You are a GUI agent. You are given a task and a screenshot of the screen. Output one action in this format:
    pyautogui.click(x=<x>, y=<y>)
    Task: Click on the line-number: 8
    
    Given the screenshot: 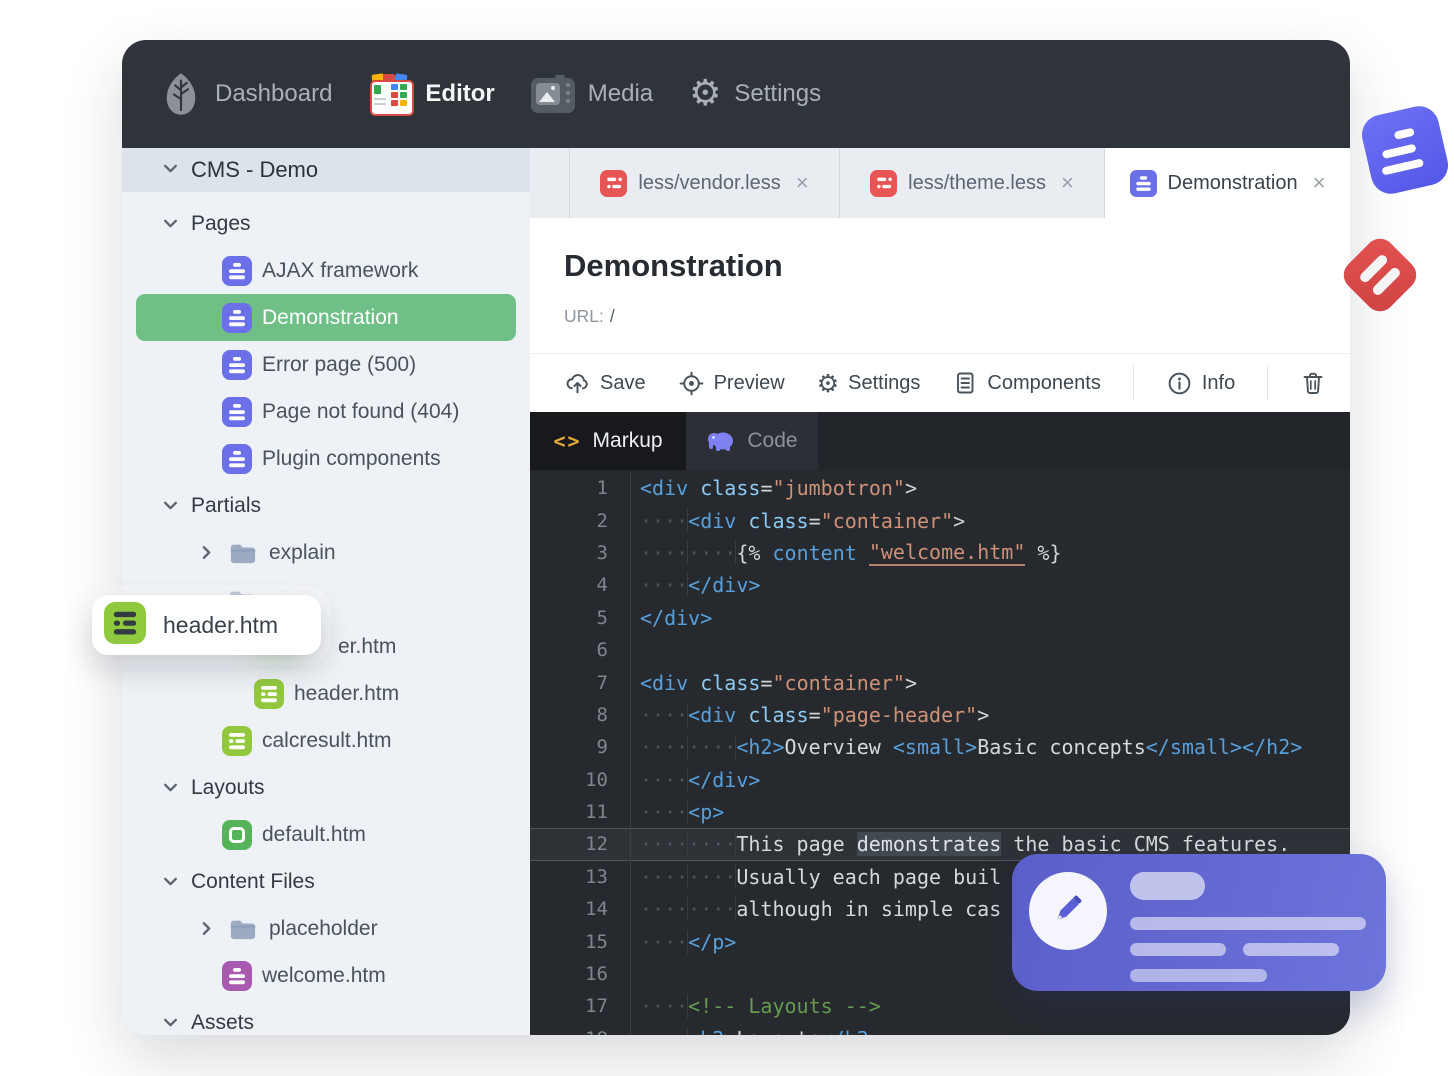 What is the action you would take?
    pyautogui.click(x=602, y=714)
    